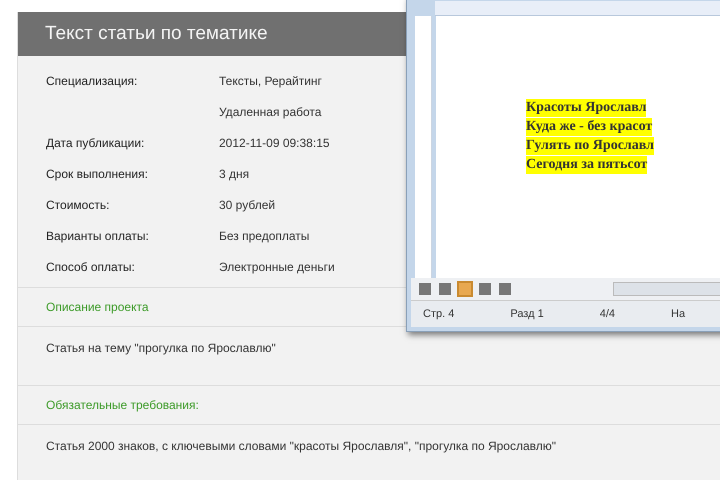  I want to click on section-heading: Обязательные требования:, so click(369, 405).